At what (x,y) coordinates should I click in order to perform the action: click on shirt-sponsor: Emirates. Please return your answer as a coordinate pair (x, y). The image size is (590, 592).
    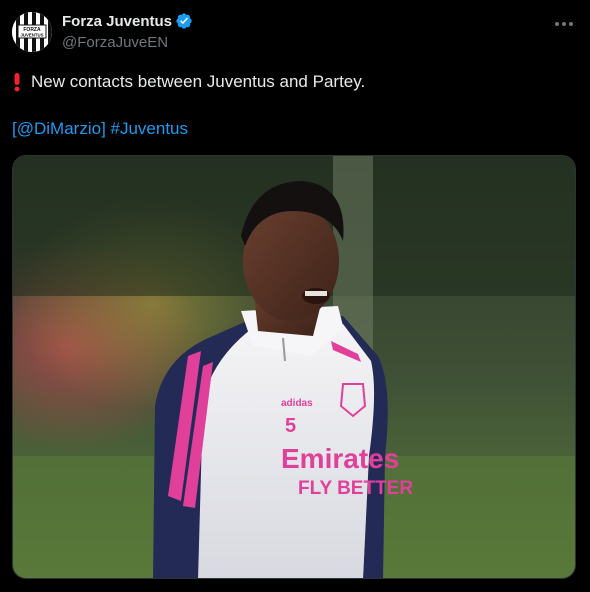
    Looking at the image, I should click on (340, 458).